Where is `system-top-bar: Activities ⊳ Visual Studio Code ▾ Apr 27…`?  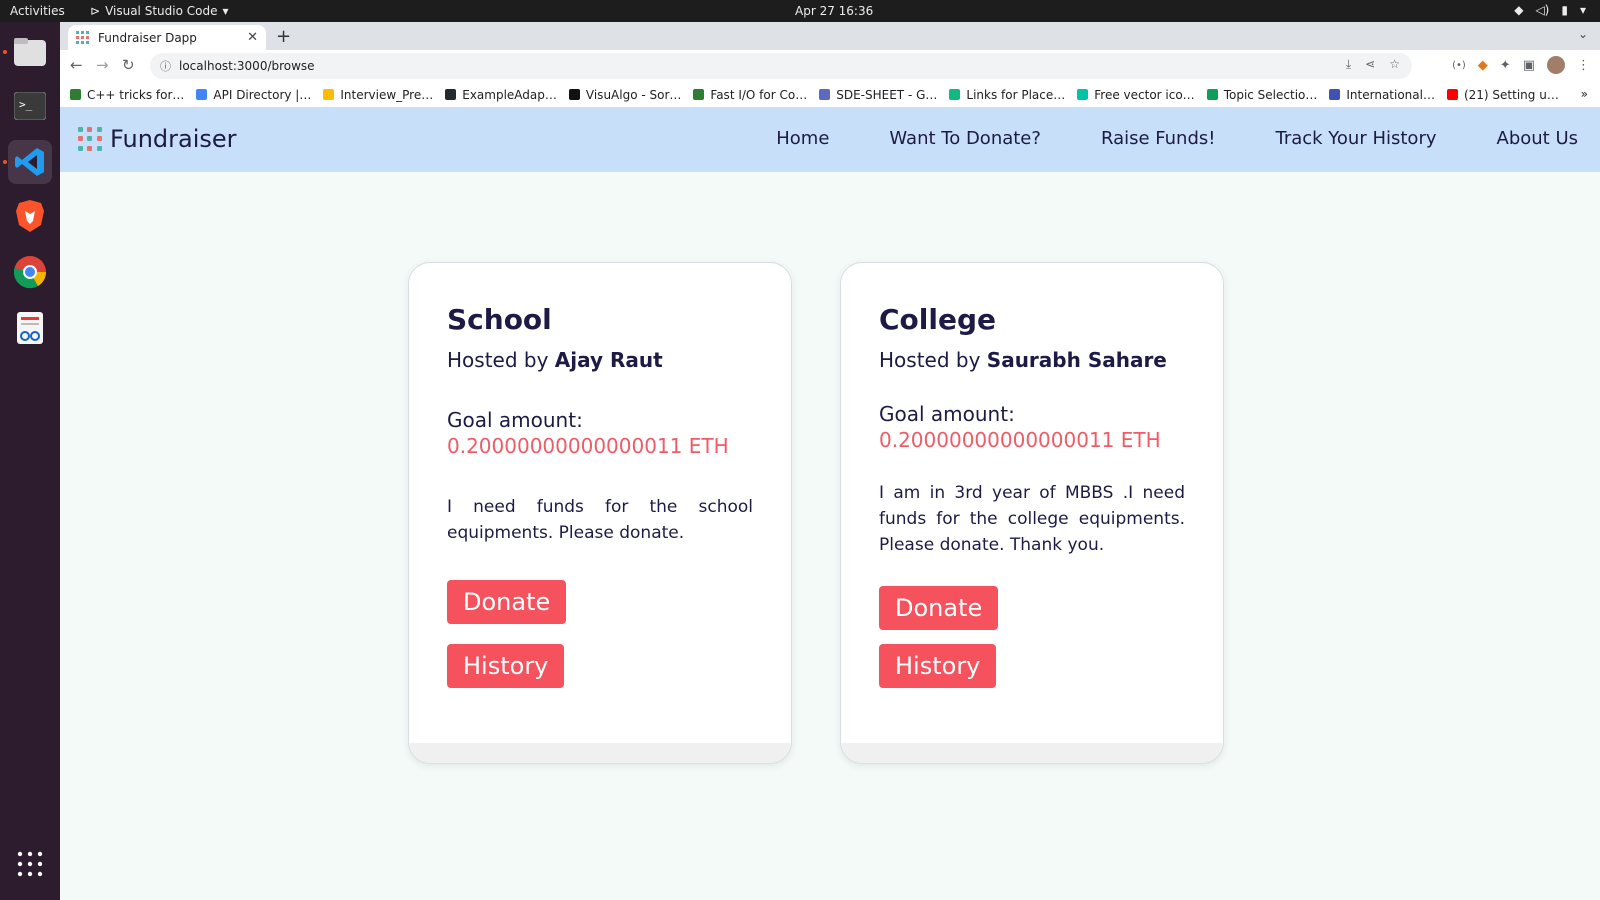 system-top-bar: Activities ⊳ Visual Studio Code ▾ Apr 27… is located at coordinates (800, 11).